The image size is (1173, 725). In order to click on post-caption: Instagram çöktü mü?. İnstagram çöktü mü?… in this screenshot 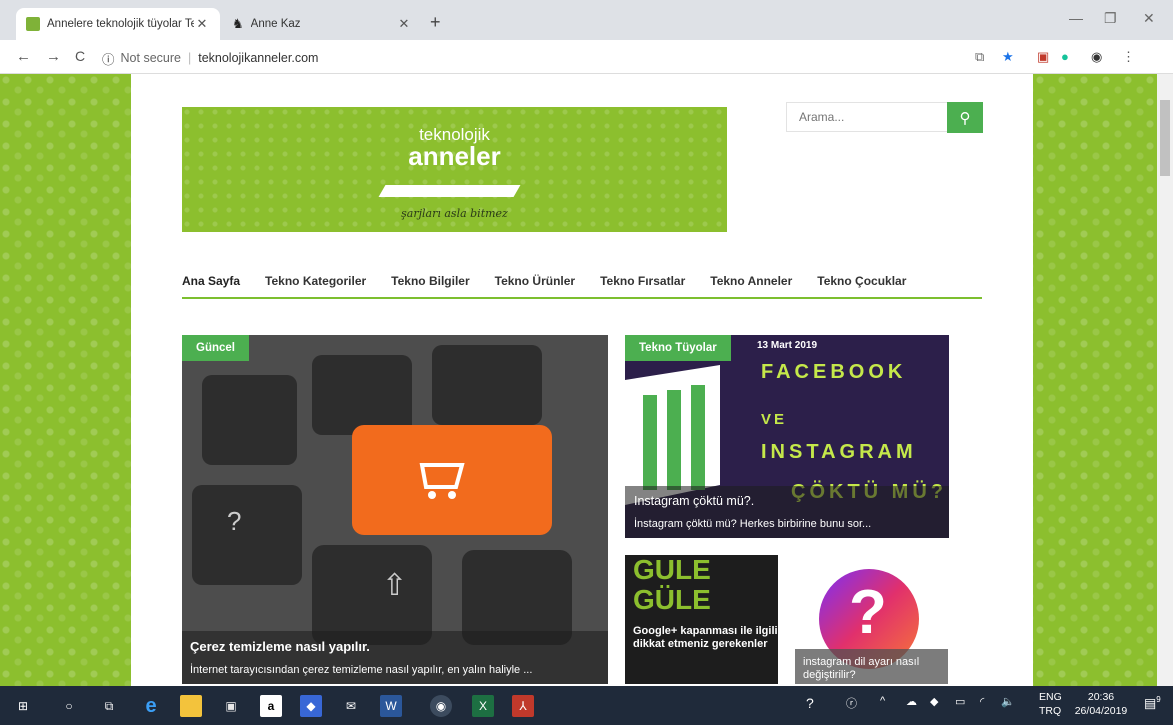, I will do `click(787, 512)`.